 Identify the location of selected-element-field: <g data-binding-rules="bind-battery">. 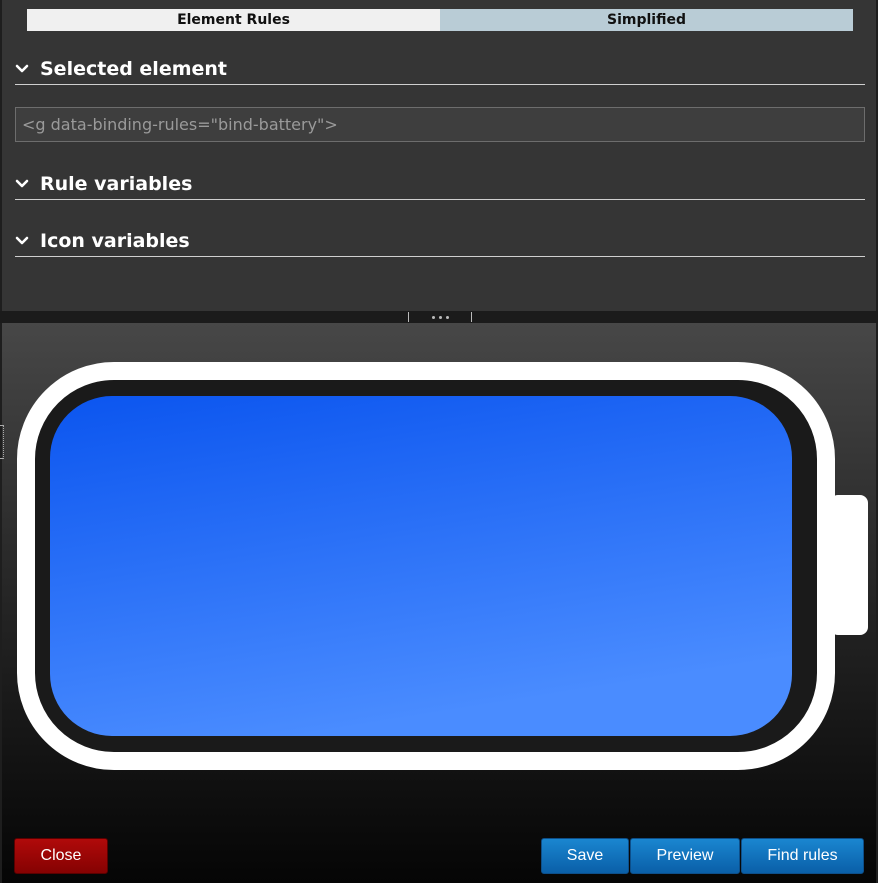
(440, 124).